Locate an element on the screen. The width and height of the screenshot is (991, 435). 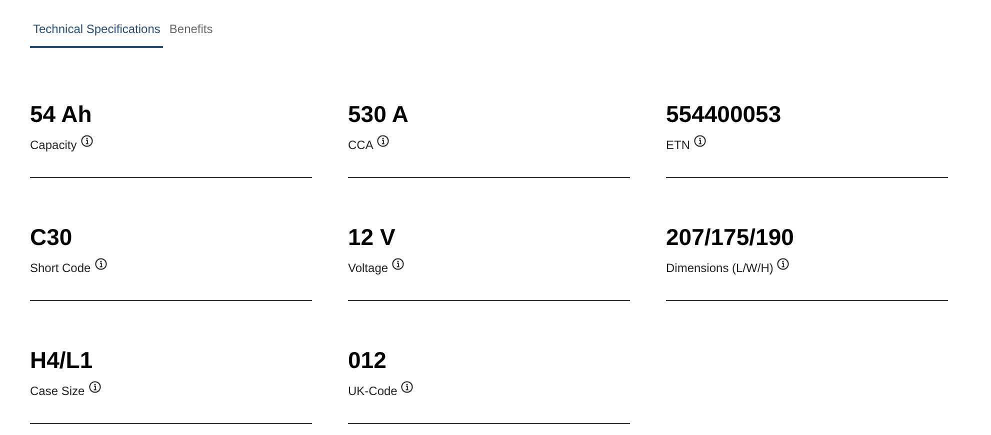
spec-label: Voltage is located at coordinates (368, 268).